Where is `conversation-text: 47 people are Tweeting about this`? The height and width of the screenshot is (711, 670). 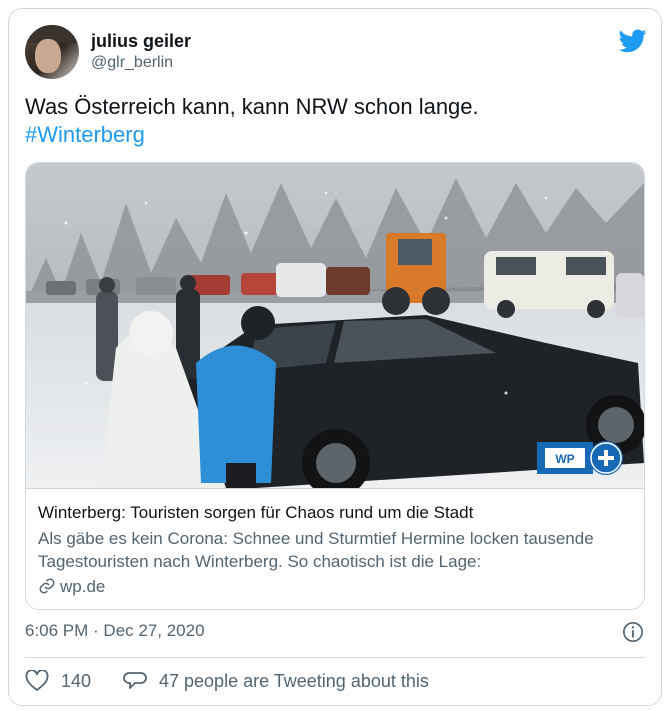 conversation-text: 47 people are Tweeting about this is located at coordinates (294, 681).